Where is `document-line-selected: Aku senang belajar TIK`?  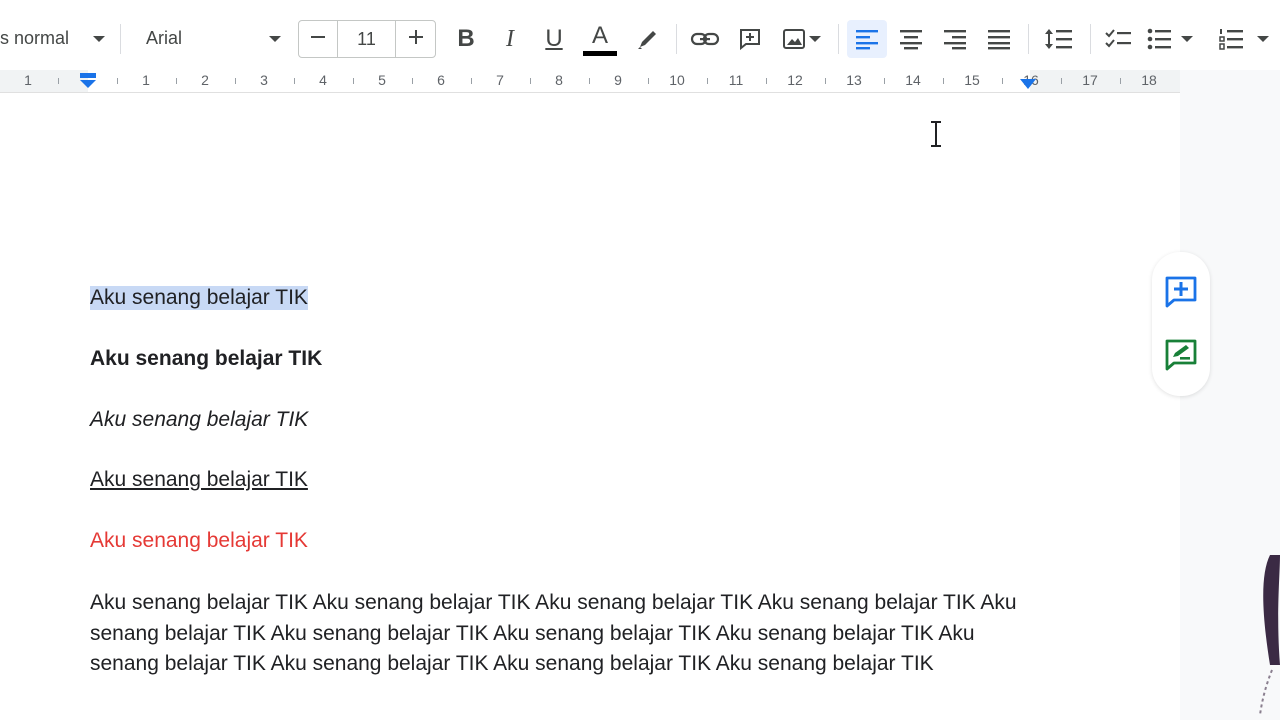 document-line-selected: Aku senang belajar TIK is located at coordinates (199, 298).